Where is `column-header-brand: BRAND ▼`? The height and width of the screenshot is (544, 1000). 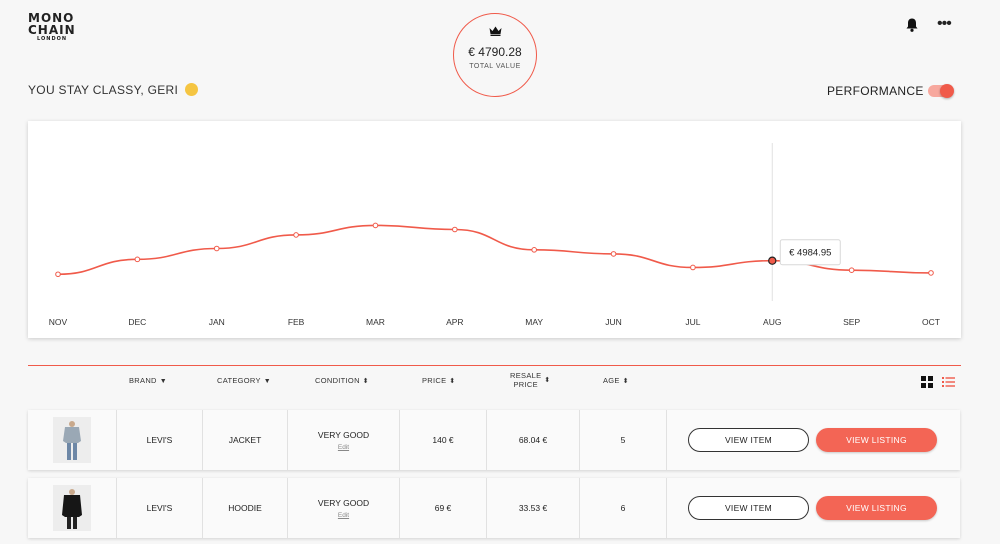 column-header-brand: BRAND ▼ is located at coordinates (148, 380).